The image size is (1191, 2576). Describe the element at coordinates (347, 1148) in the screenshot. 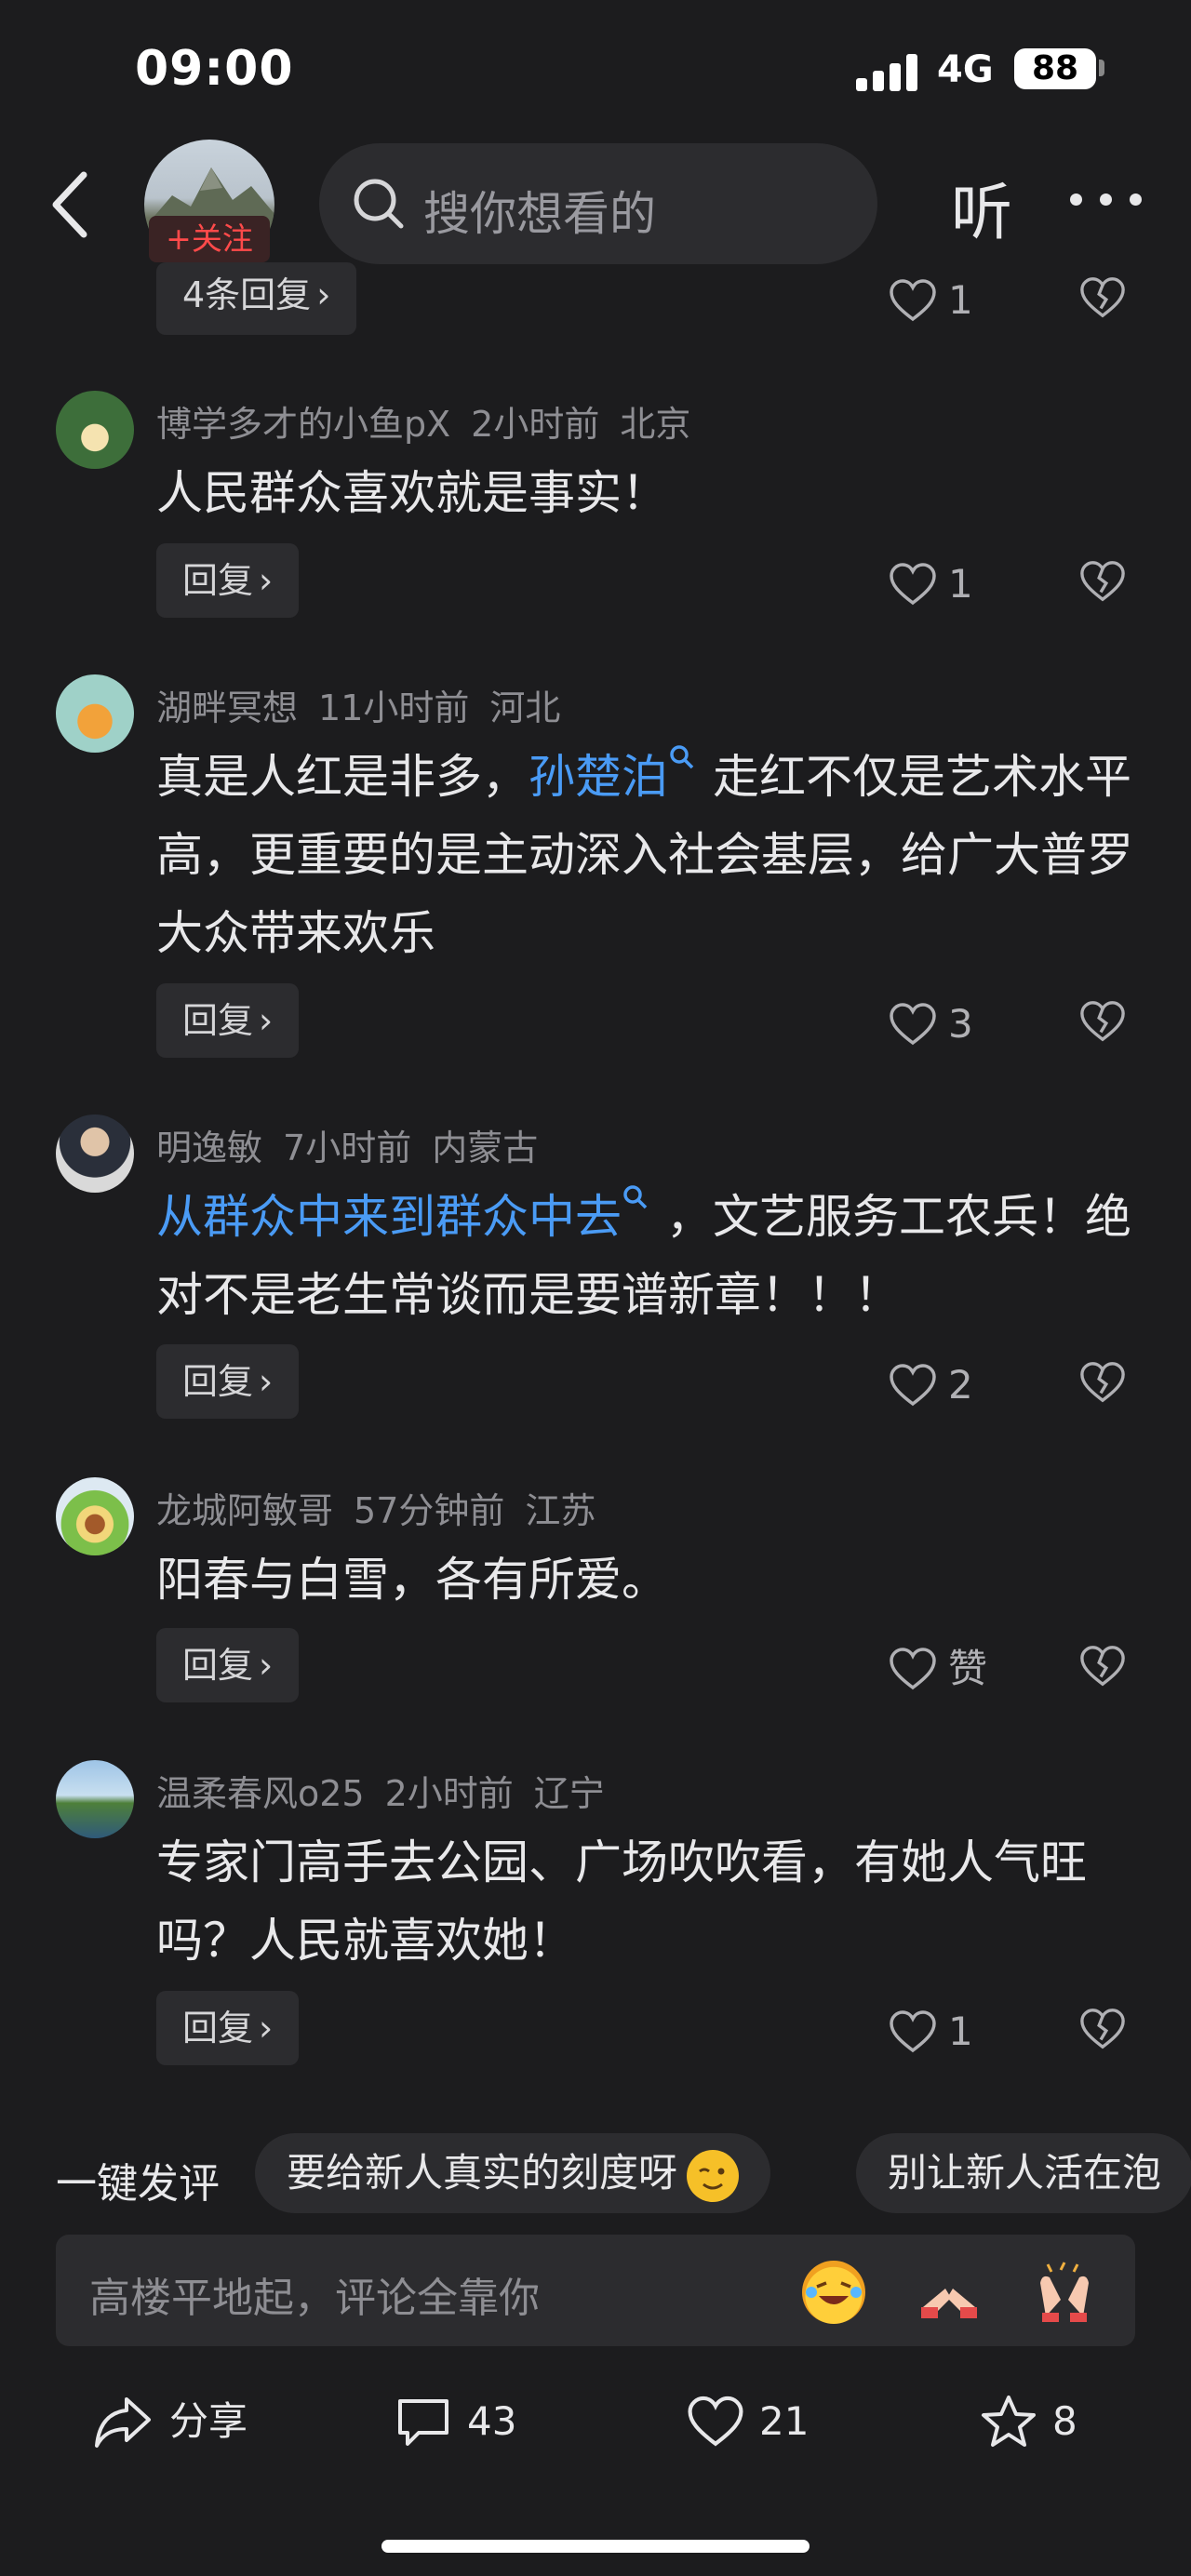

I see `timestamp: 7小时前` at that location.